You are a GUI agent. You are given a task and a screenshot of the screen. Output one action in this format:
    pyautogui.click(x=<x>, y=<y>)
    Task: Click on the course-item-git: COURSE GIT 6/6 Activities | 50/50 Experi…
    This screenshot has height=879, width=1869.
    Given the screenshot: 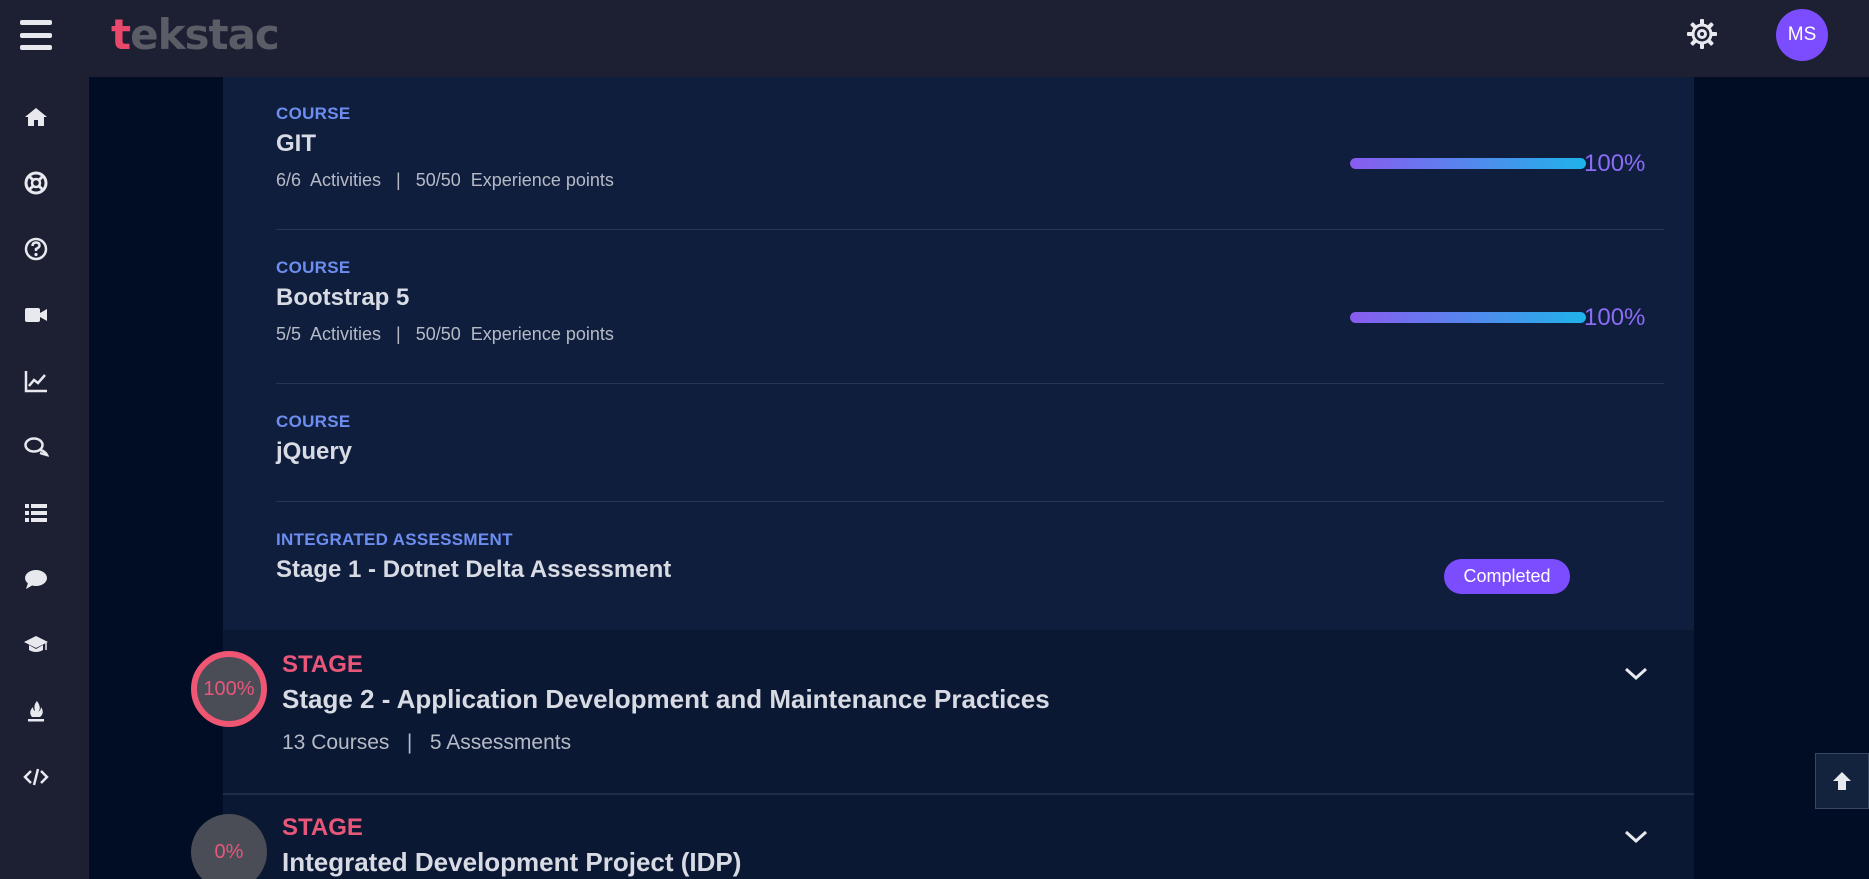 What is the action you would take?
    pyautogui.click(x=970, y=147)
    